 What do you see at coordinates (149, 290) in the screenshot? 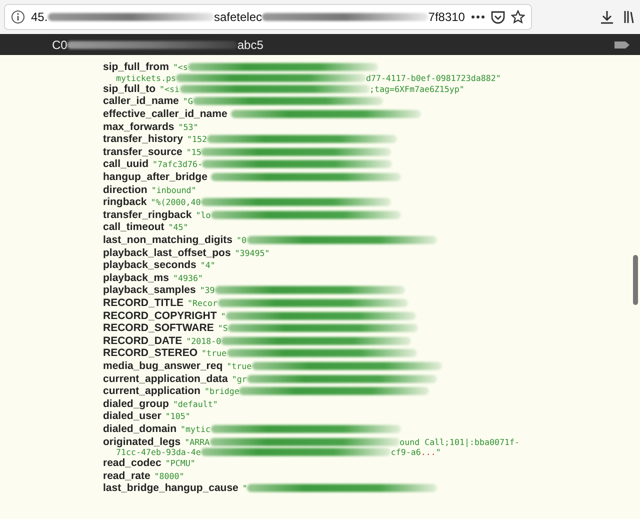
I see `field-name: playback_samples` at bounding box center [149, 290].